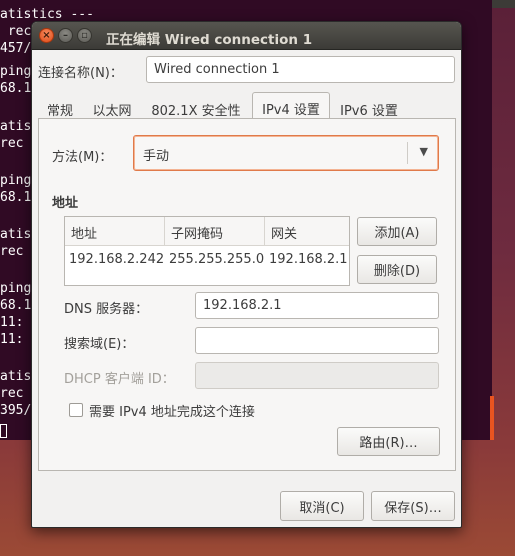  Describe the element at coordinates (397, 231) in the screenshot. I see `add-address-button: 添加(A)` at that location.